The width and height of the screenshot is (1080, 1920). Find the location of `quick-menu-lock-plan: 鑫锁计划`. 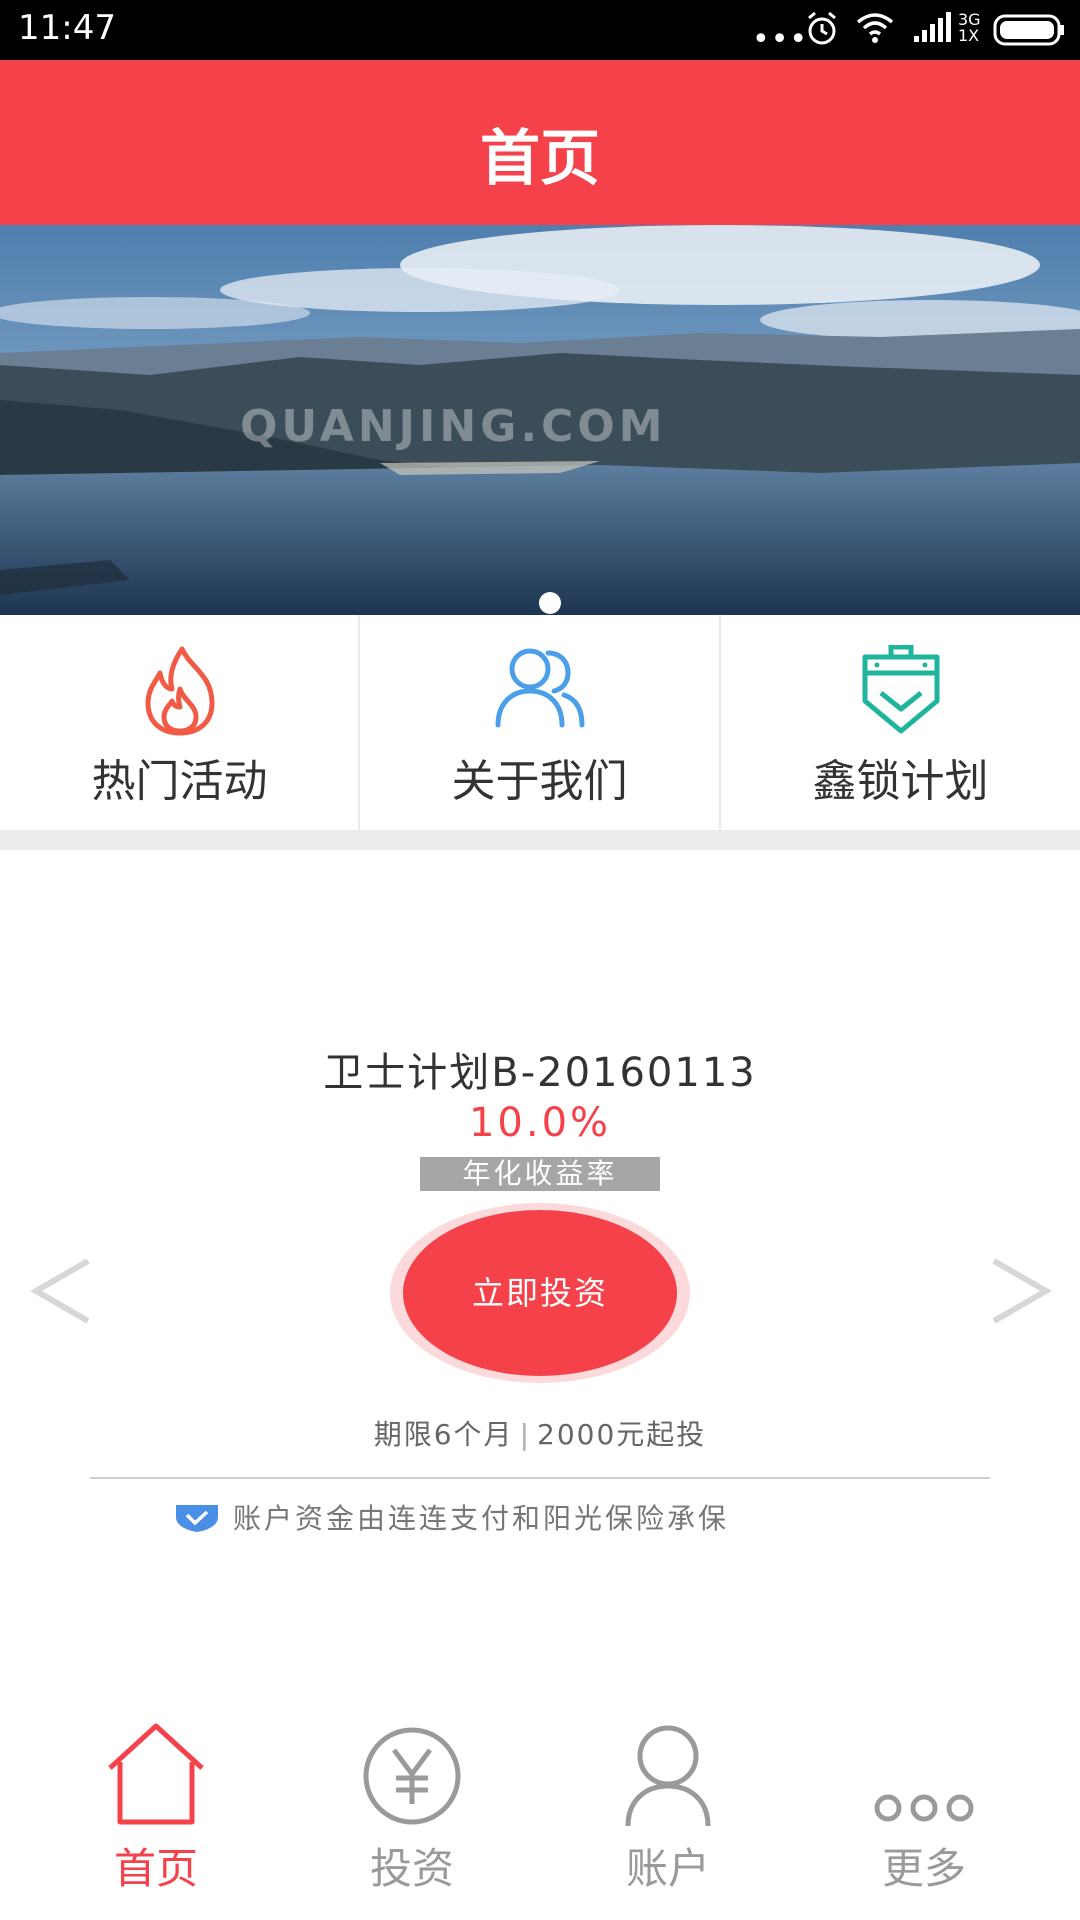

quick-menu-lock-plan: 鑫锁计划 is located at coordinates (900, 722).